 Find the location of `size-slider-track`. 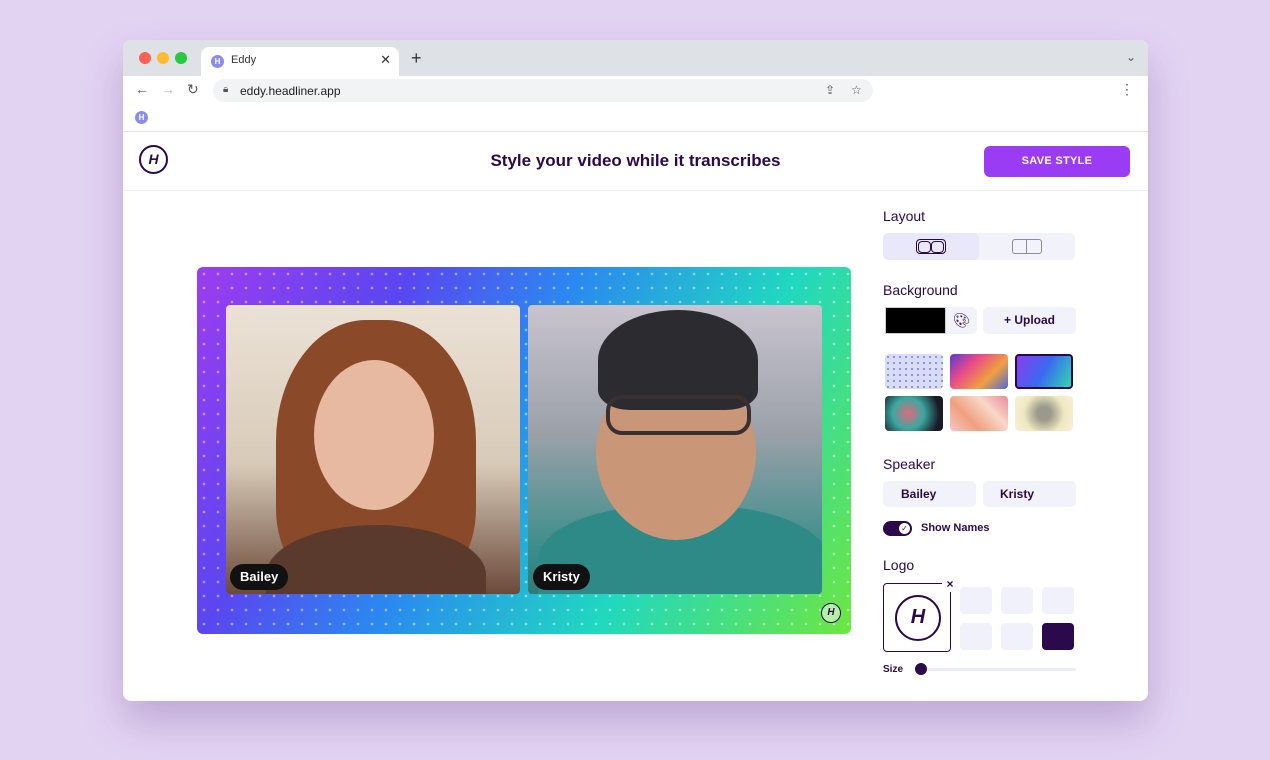

size-slider-track is located at coordinates (997, 669).